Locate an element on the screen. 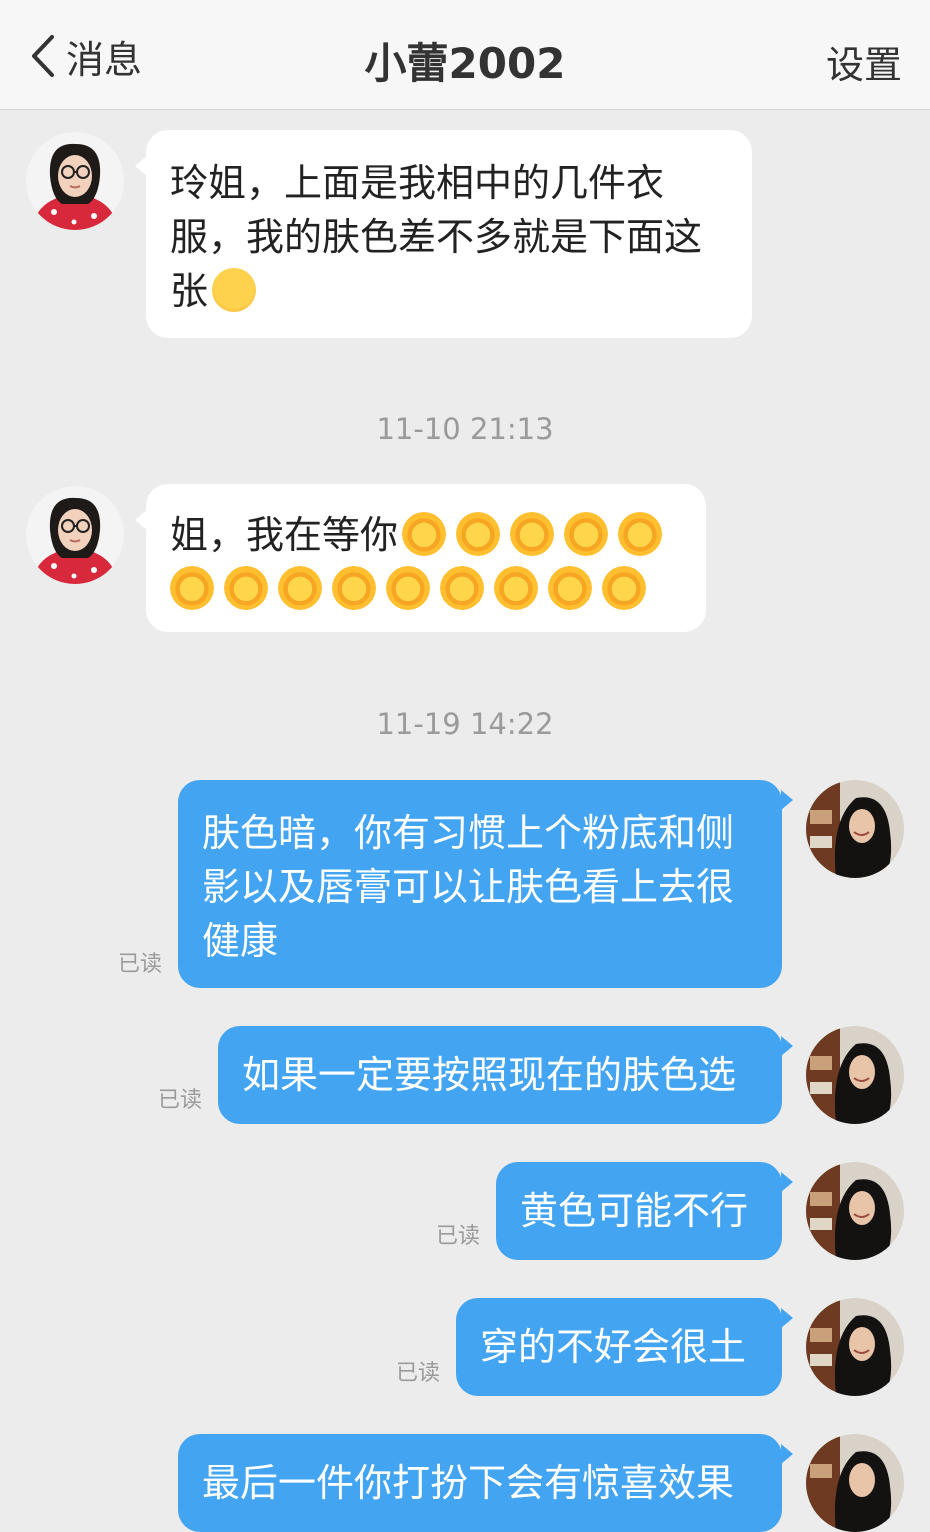 The width and height of the screenshot is (930, 1532). message-bubble-outgoing: 肤色暗，你有习惯上个粉底和侧 影以及唇膏可以让肤色看上去很 健康 is located at coordinates (485, 884).